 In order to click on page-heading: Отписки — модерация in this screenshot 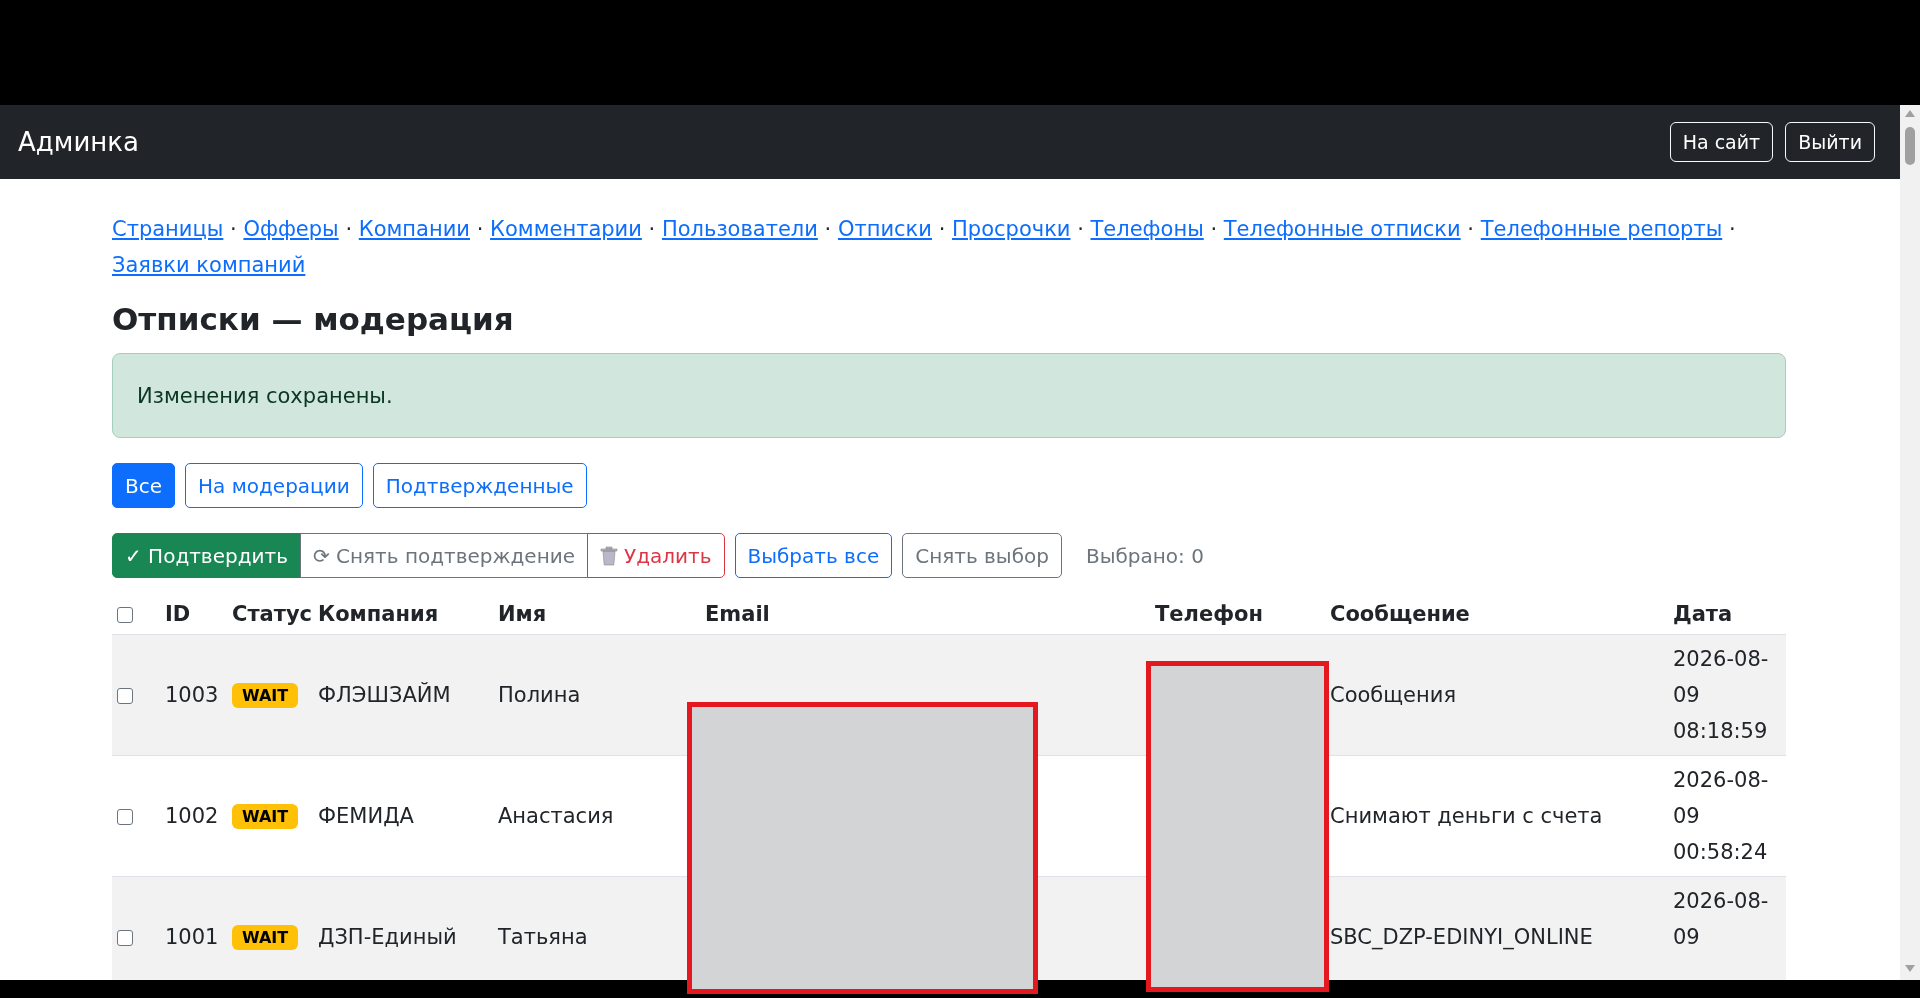, I will do `click(313, 319)`.